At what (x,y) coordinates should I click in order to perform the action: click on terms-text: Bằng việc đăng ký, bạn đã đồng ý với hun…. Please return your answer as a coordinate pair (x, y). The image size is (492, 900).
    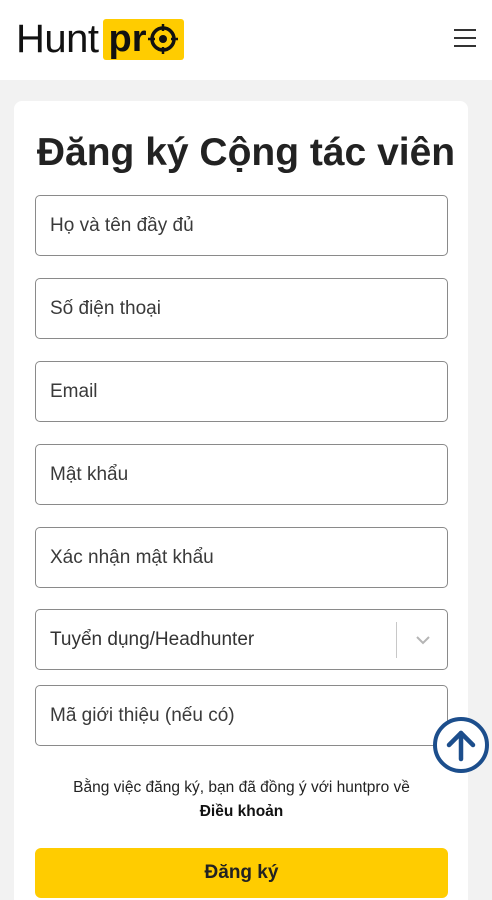
    Looking at the image, I should click on (241, 787).